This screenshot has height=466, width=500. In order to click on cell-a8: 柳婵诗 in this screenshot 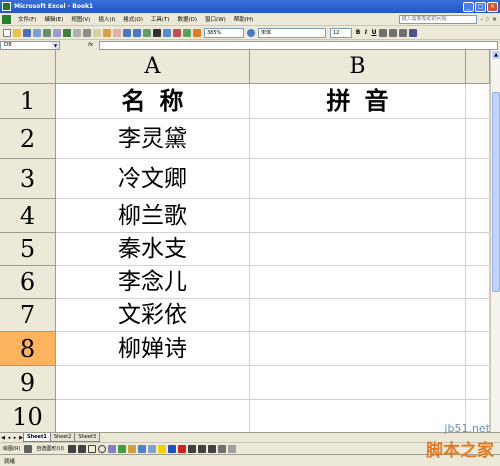, I will do `click(153, 349)`.